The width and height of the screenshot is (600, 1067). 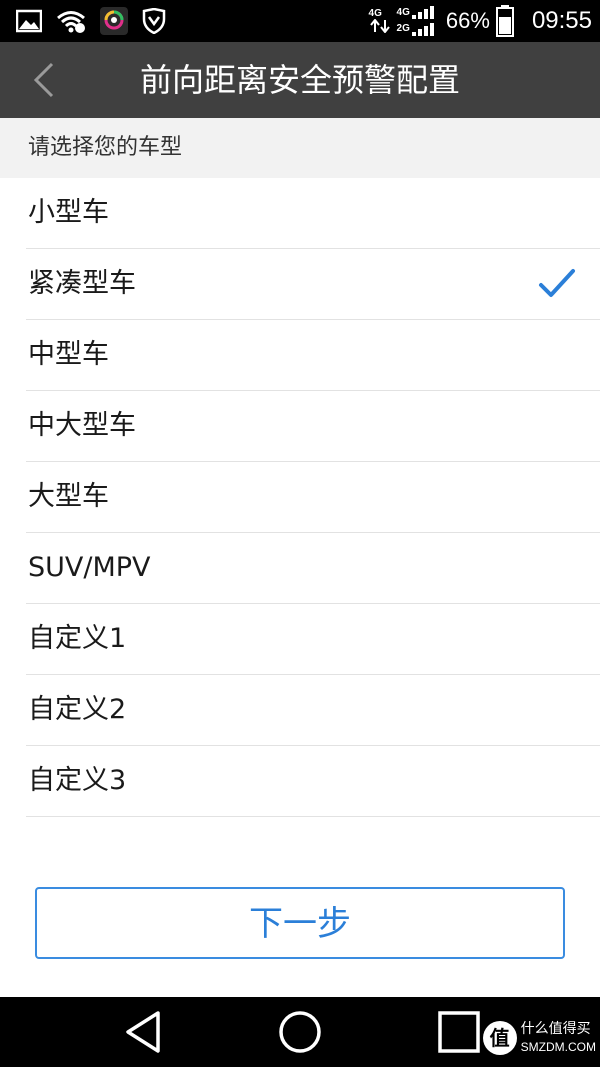 I want to click on list-item-label: 紧凑型车, so click(x=82, y=283).